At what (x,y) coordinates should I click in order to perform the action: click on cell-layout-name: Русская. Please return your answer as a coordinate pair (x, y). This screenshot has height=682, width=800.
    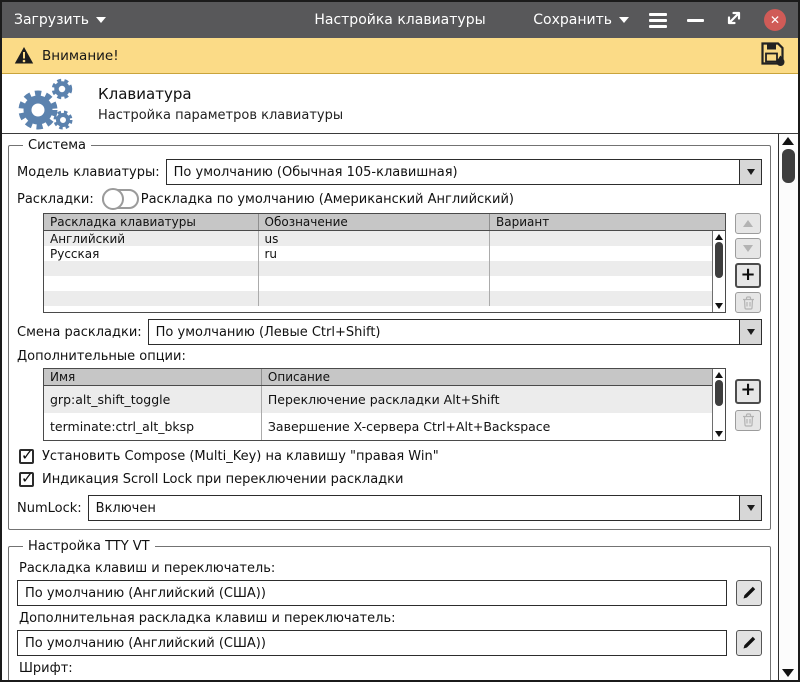
    Looking at the image, I should click on (151, 253).